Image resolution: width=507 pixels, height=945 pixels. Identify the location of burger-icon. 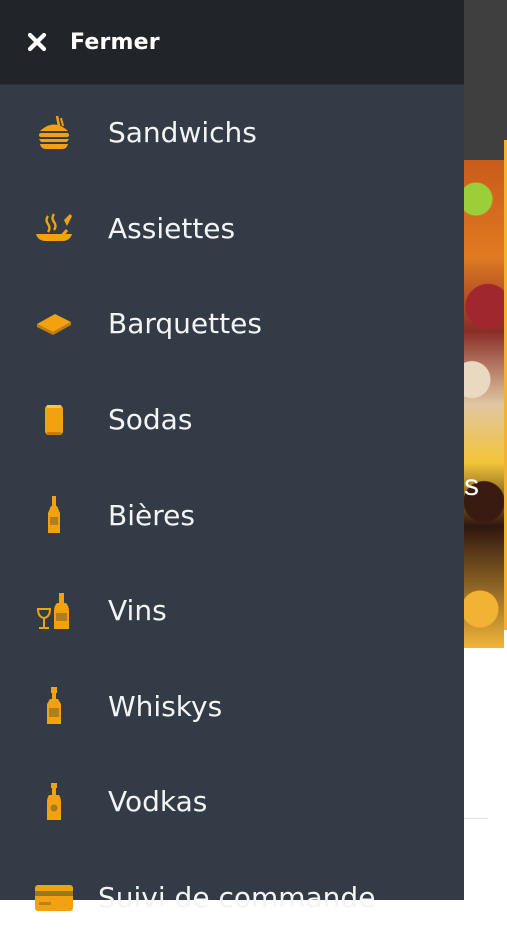
(54, 133).